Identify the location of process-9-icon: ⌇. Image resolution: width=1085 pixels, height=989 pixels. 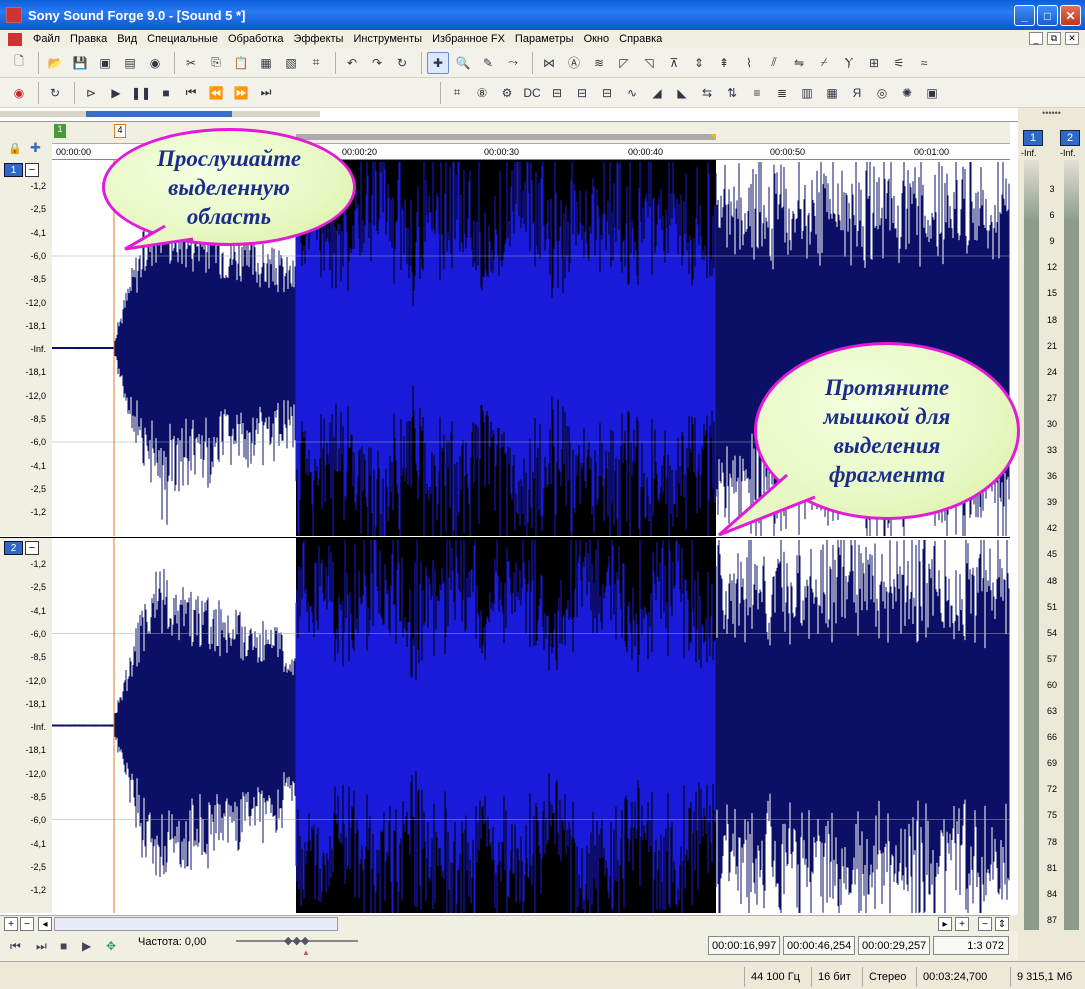
(749, 63).